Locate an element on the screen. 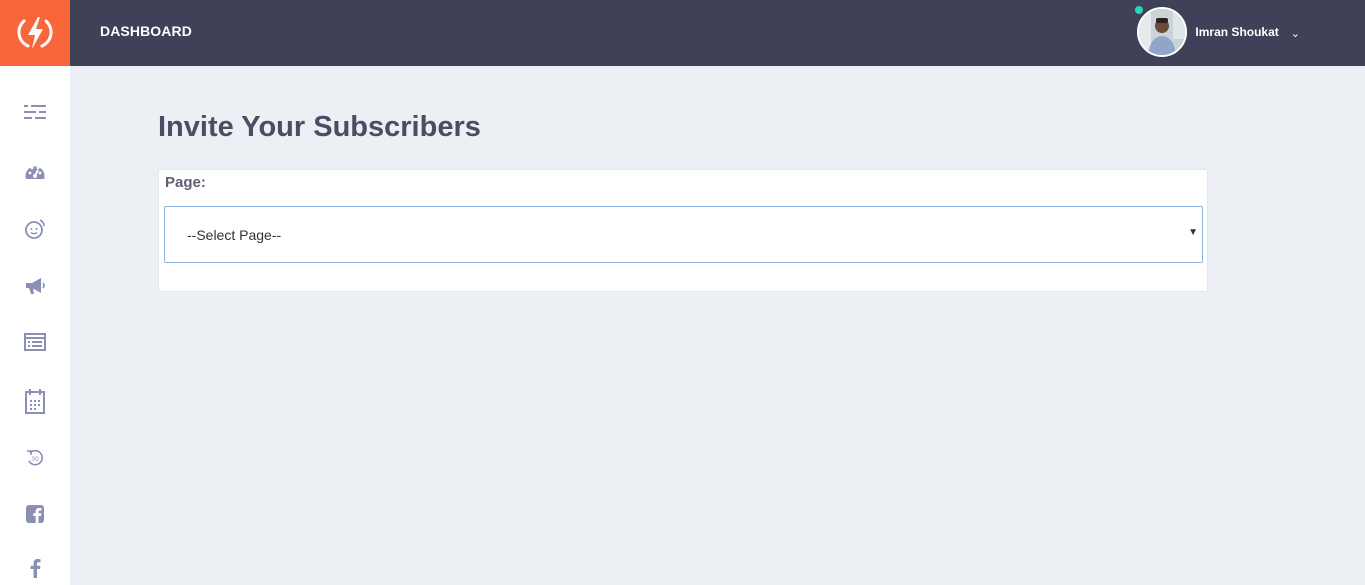 This screenshot has width=1365, height=585. lightning-bolt-icon is located at coordinates (35, 33).